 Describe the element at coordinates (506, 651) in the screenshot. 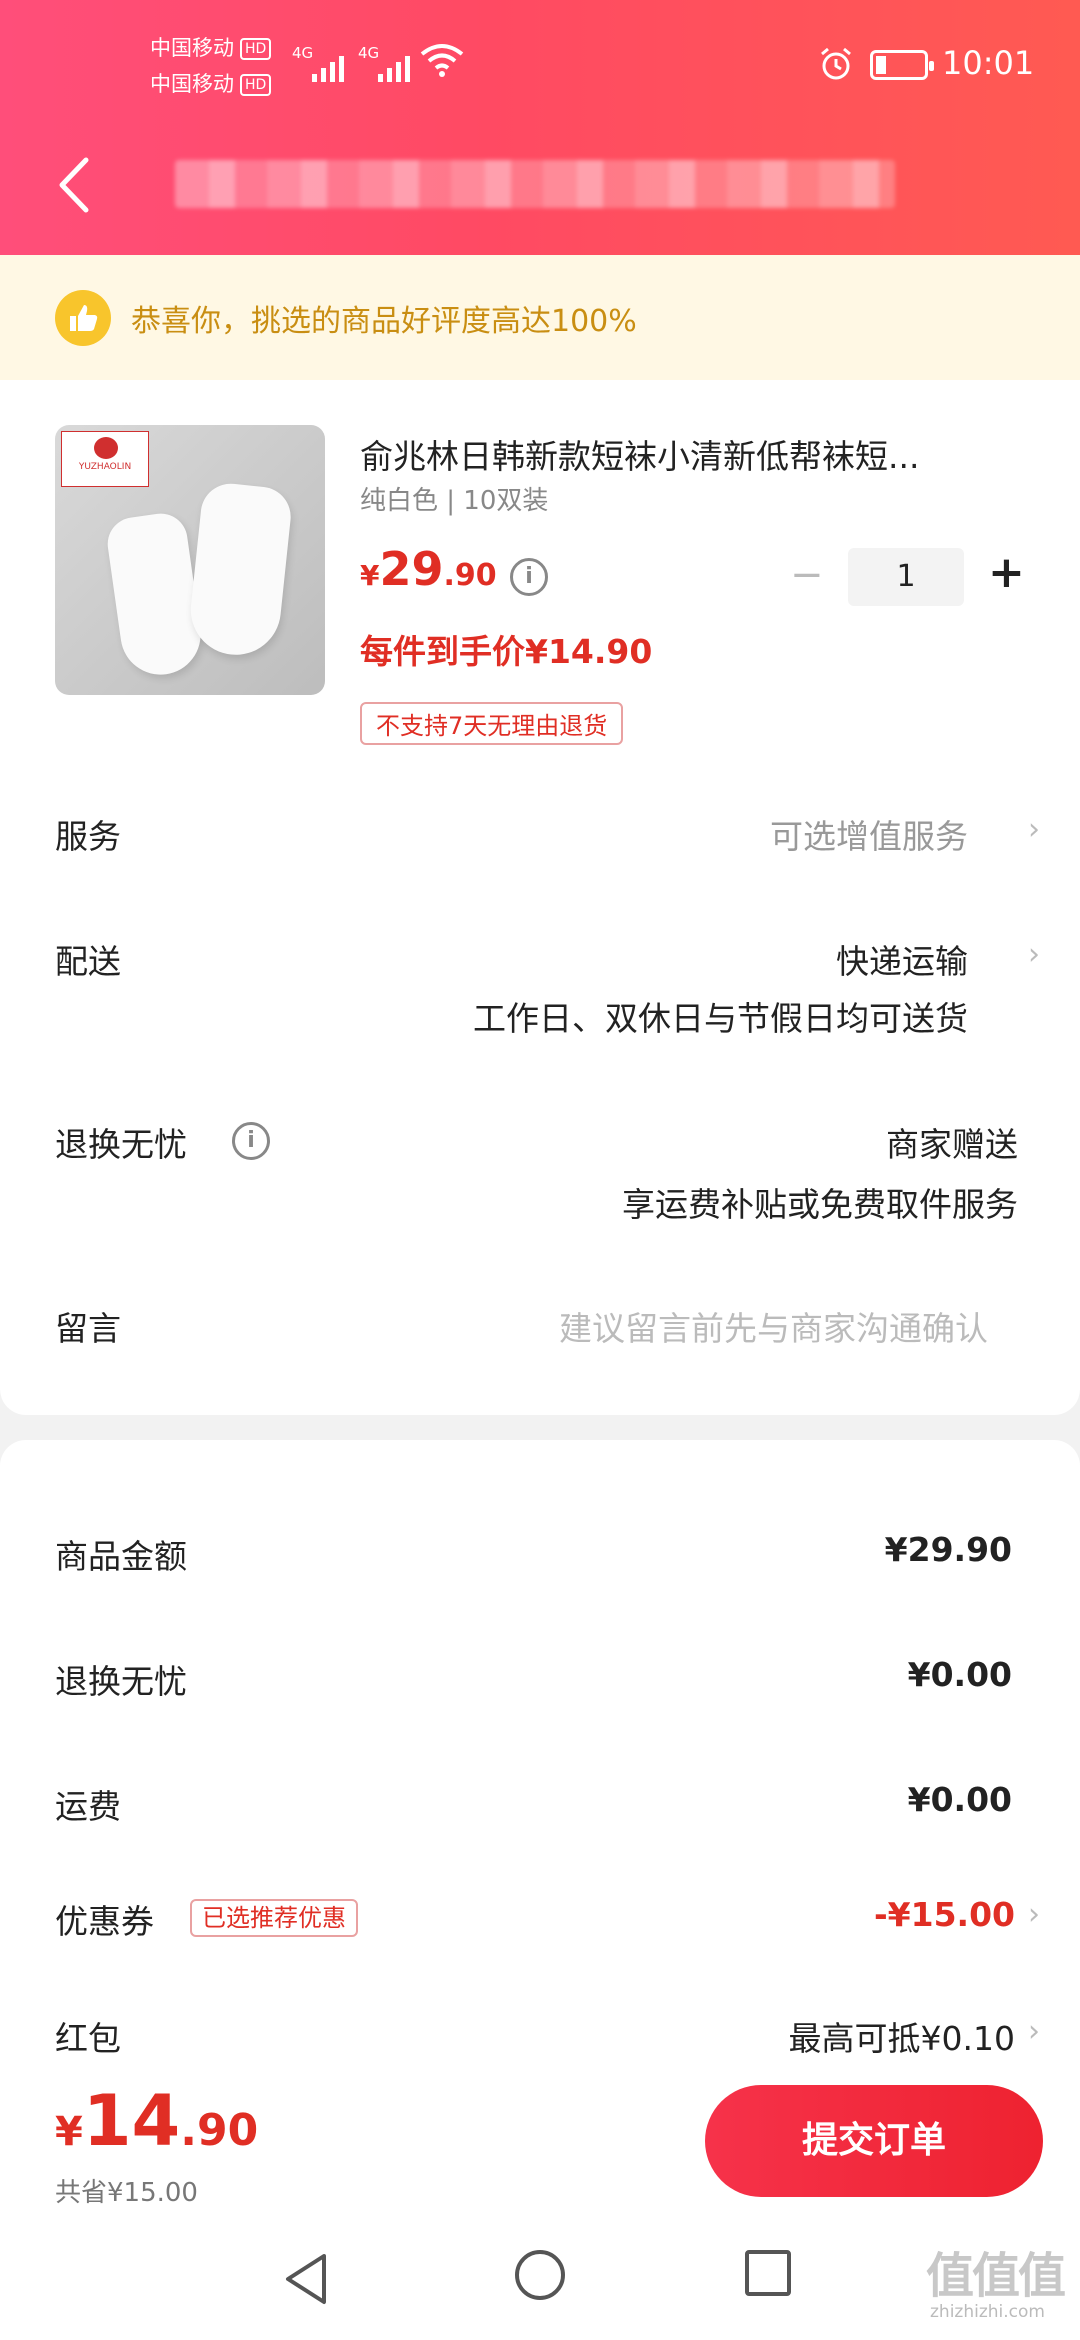

I see `each-price: 每件到手价¥14.90` at that location.